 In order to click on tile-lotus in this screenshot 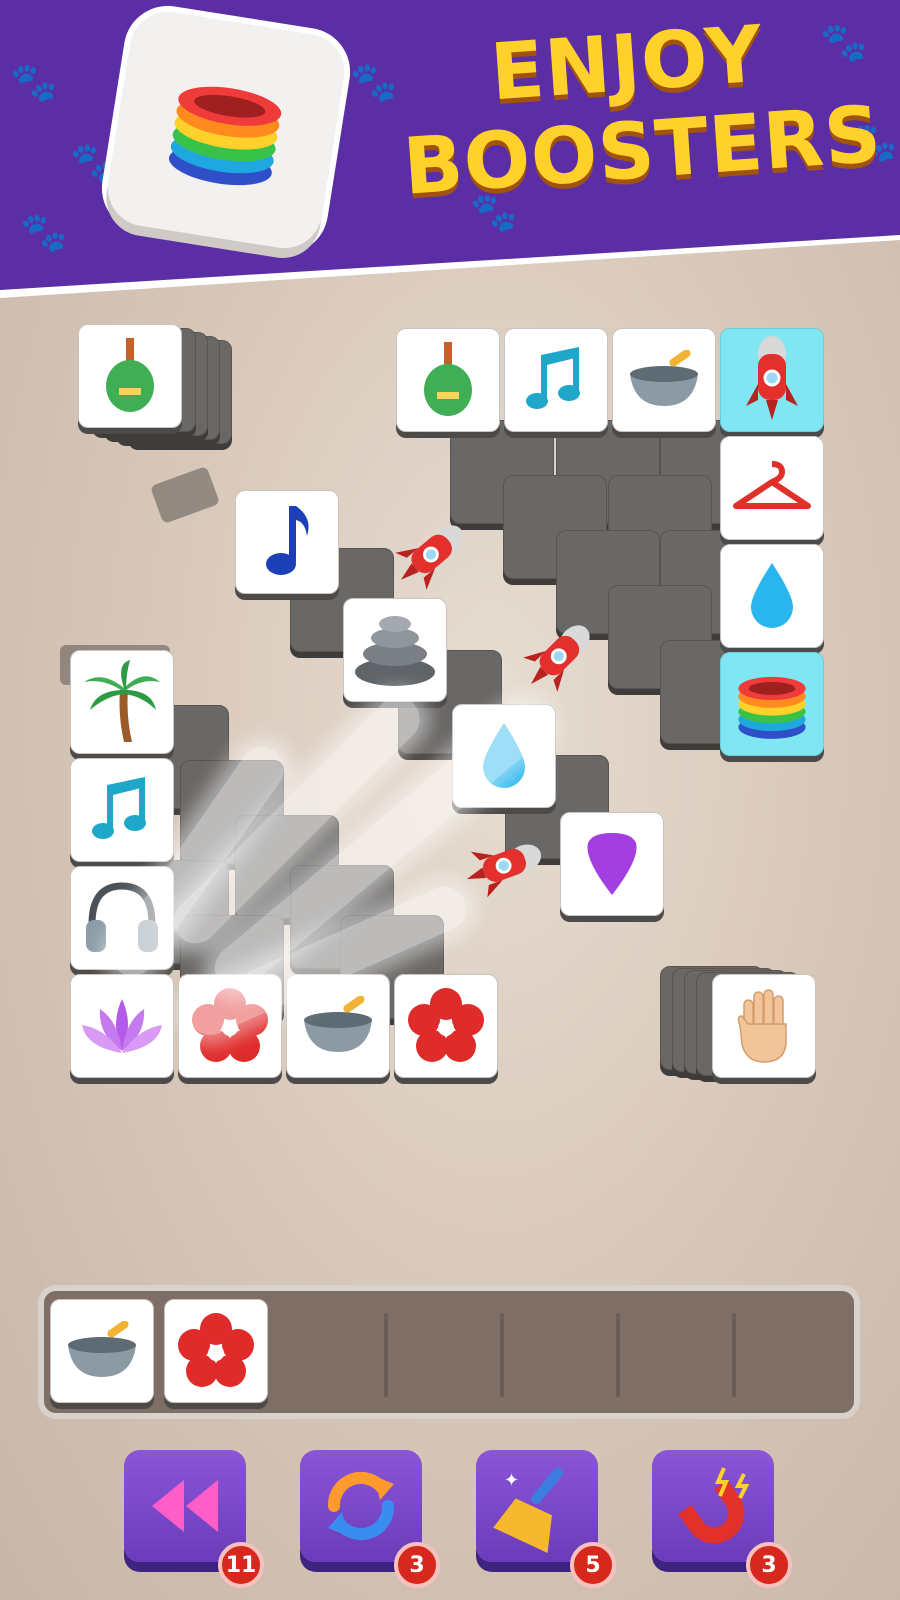, I will do `click(122, 1026)`.